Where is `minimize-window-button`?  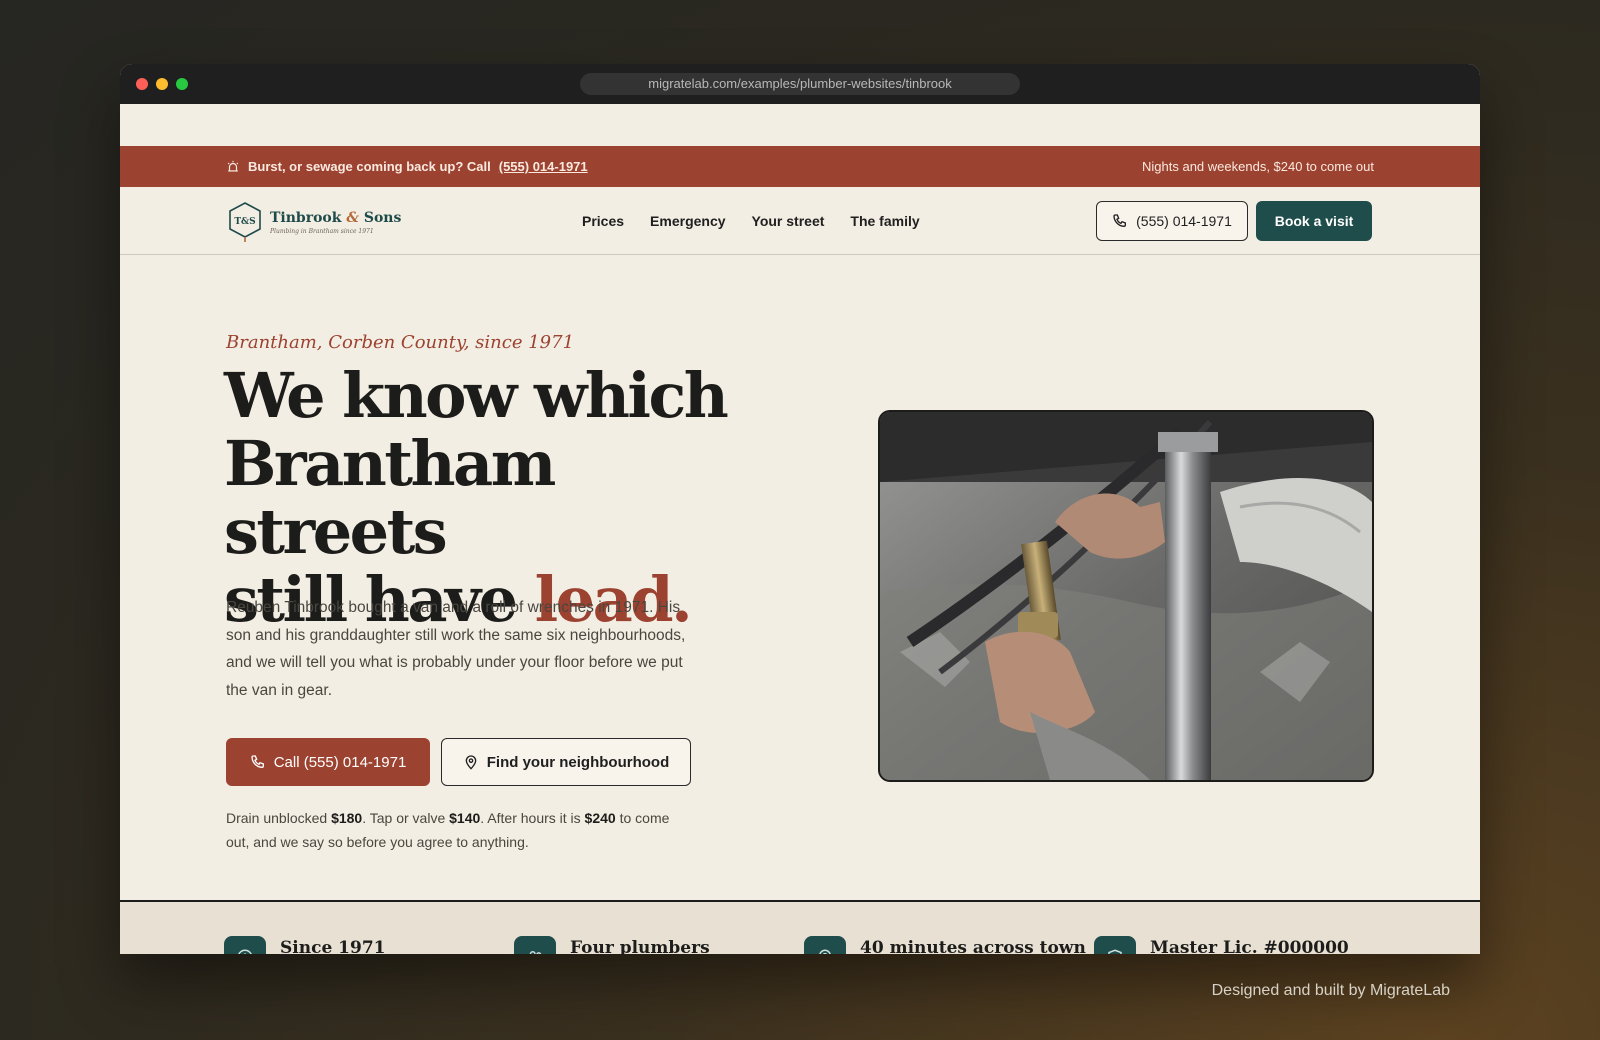
minimize-window-button is located at coordinates (162, 84).